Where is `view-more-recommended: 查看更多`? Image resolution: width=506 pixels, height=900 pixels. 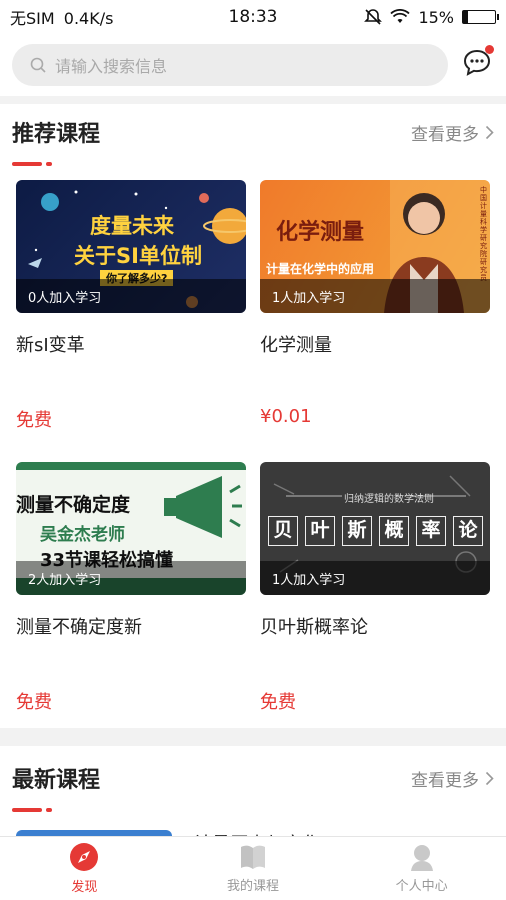 view-more-recommended: 查看更多 is located at coordinates (452, 132).